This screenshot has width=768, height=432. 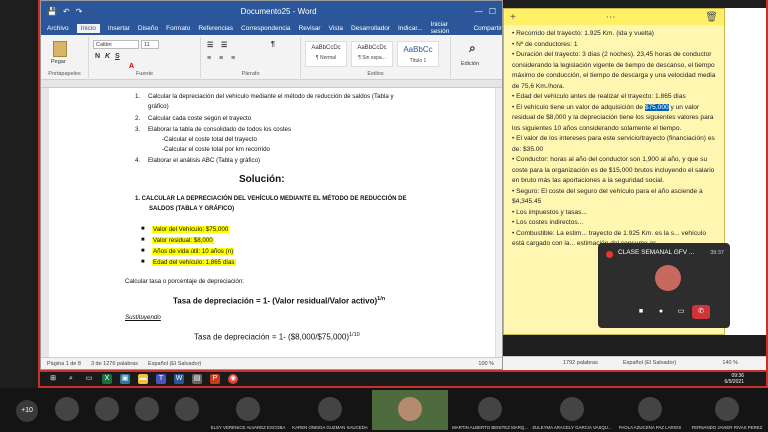 What do you see at coordinates (143, 379) in the screenshot?
I see `file-explorer-icon: ▬` at bounding box center [143, 379].